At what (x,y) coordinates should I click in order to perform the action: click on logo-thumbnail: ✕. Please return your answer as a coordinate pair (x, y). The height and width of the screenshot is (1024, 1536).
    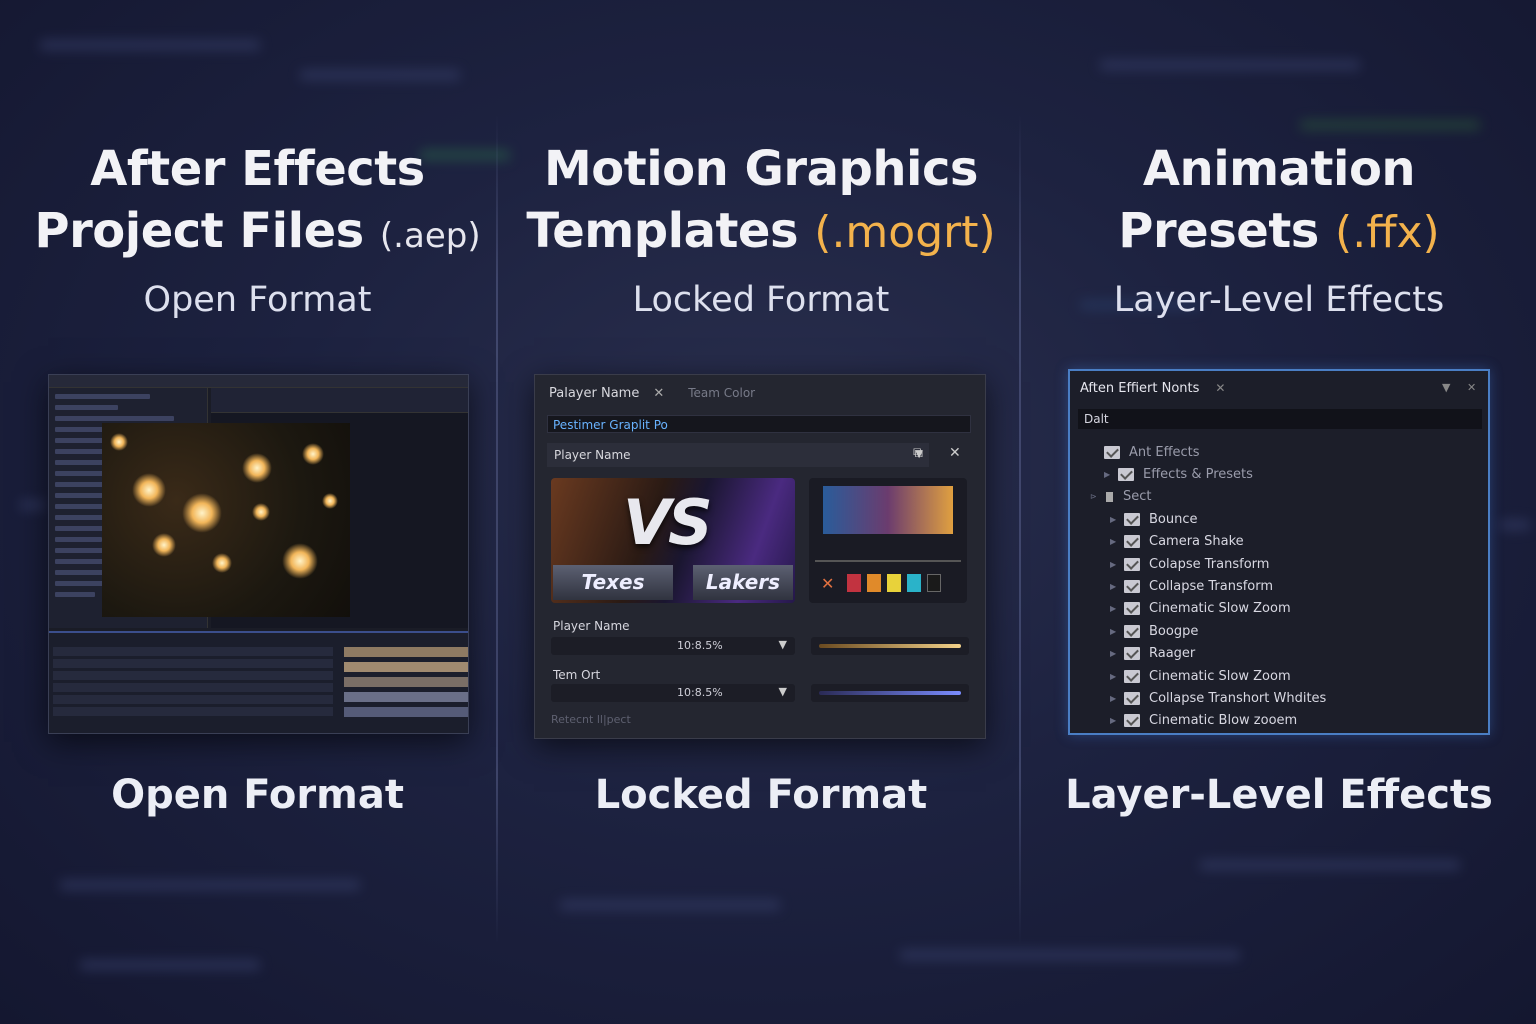
    Looking at the image, I should click on (888, 540).